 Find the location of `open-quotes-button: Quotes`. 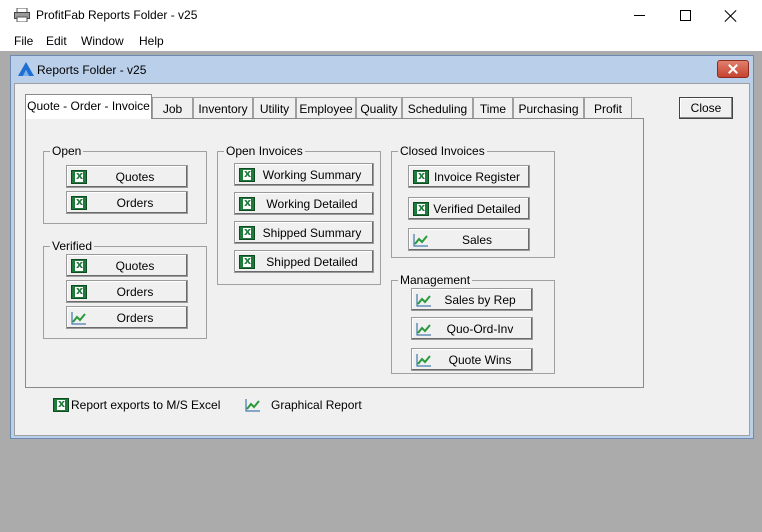

open-quotes-button: Quotes is located at coordinates (127, 176).